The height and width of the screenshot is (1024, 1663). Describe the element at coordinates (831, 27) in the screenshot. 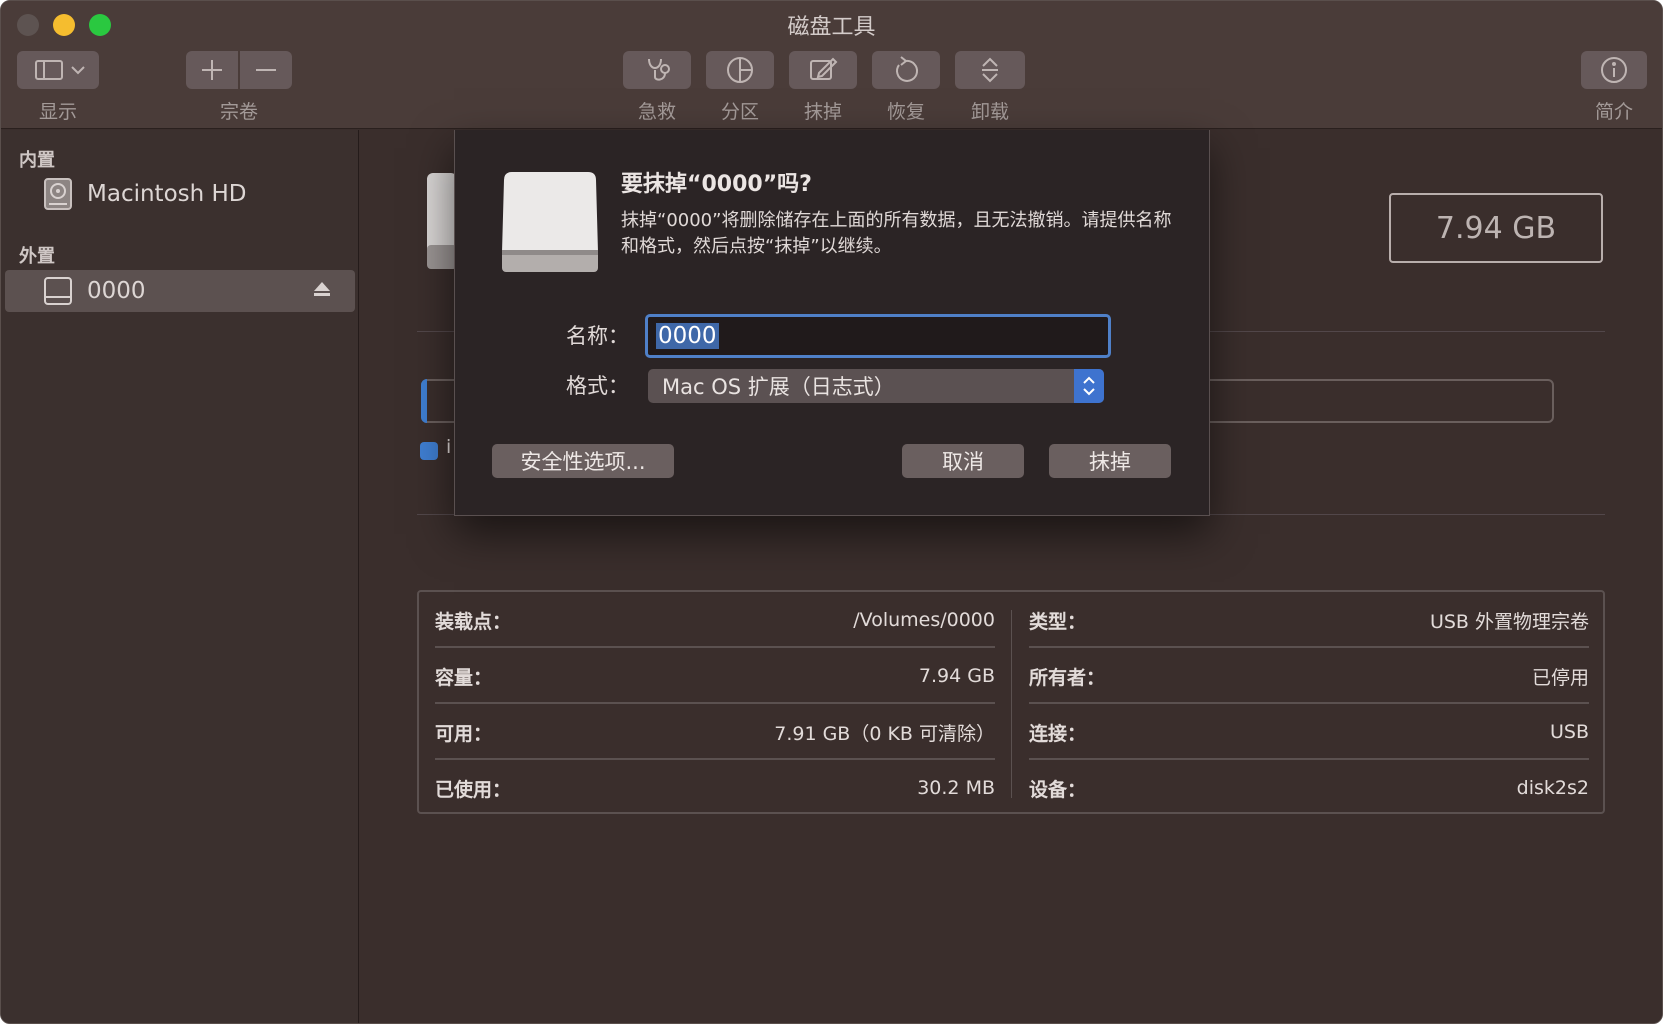

I see `window-title: 磁盘工具` at that location.